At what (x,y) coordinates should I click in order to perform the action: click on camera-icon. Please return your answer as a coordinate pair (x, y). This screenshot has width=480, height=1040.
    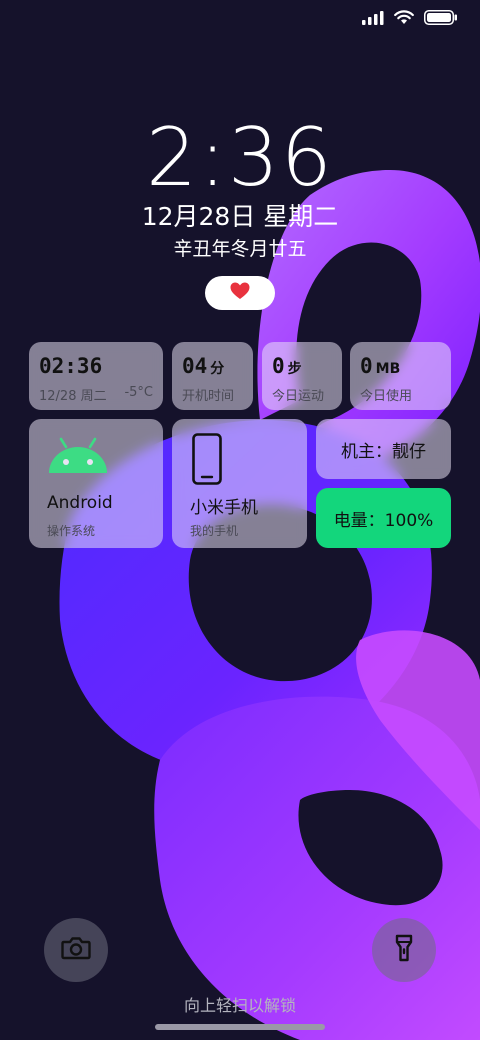
    Looking at the image, I should click on (76, 950).